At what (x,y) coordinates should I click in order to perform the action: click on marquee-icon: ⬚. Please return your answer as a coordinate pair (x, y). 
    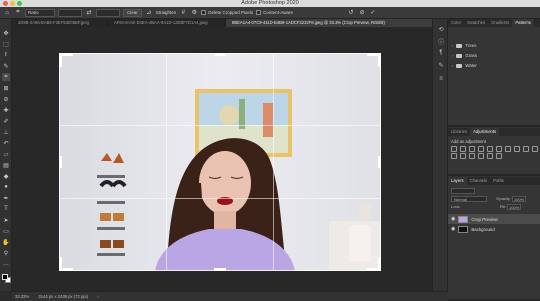
    Looking at the image, I should click on (6, 44).